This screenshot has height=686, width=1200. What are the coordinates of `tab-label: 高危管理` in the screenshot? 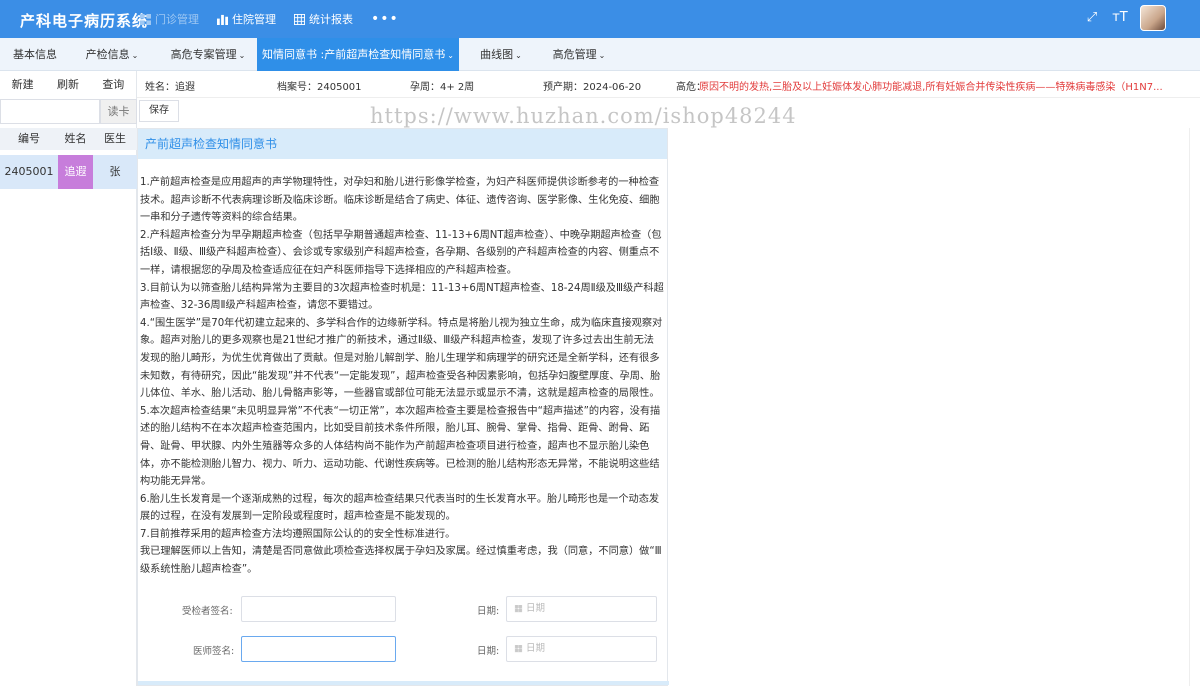 It's located at (574, 54).